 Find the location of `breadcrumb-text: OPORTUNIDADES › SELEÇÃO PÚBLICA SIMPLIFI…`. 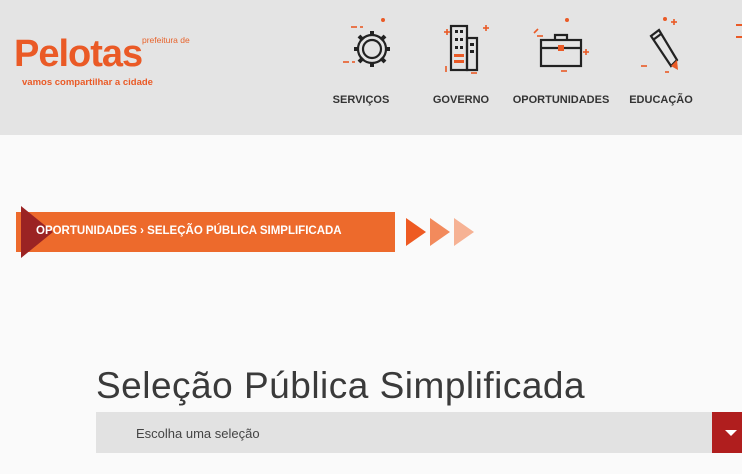

breadcrumb-text: OPORTUNIDADES › SELEÇÃO PÚBLICA SIMPLIFI… is located at coordinates (189, 231).